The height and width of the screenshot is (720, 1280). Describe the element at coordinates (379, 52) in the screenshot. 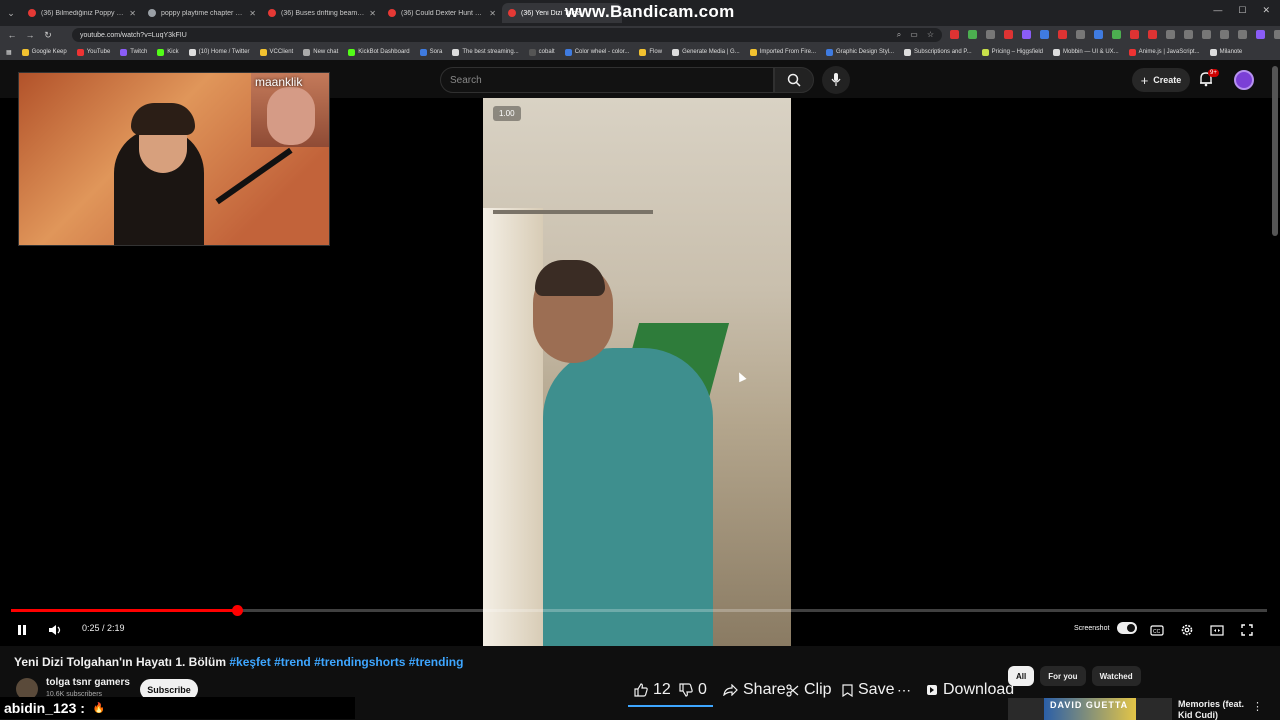

I see `bookmark-item: KickBot Dashboard` at that location.